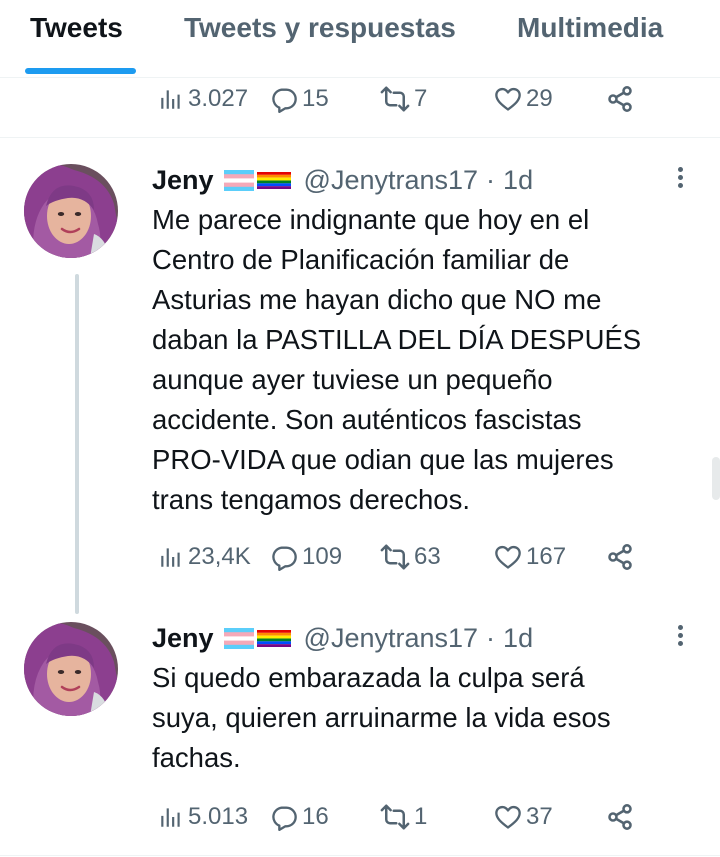 This screenshot has height=857, width=720. I want to click on previous-tweet-actions: 3.027 15 7 29, so click(398, 99).